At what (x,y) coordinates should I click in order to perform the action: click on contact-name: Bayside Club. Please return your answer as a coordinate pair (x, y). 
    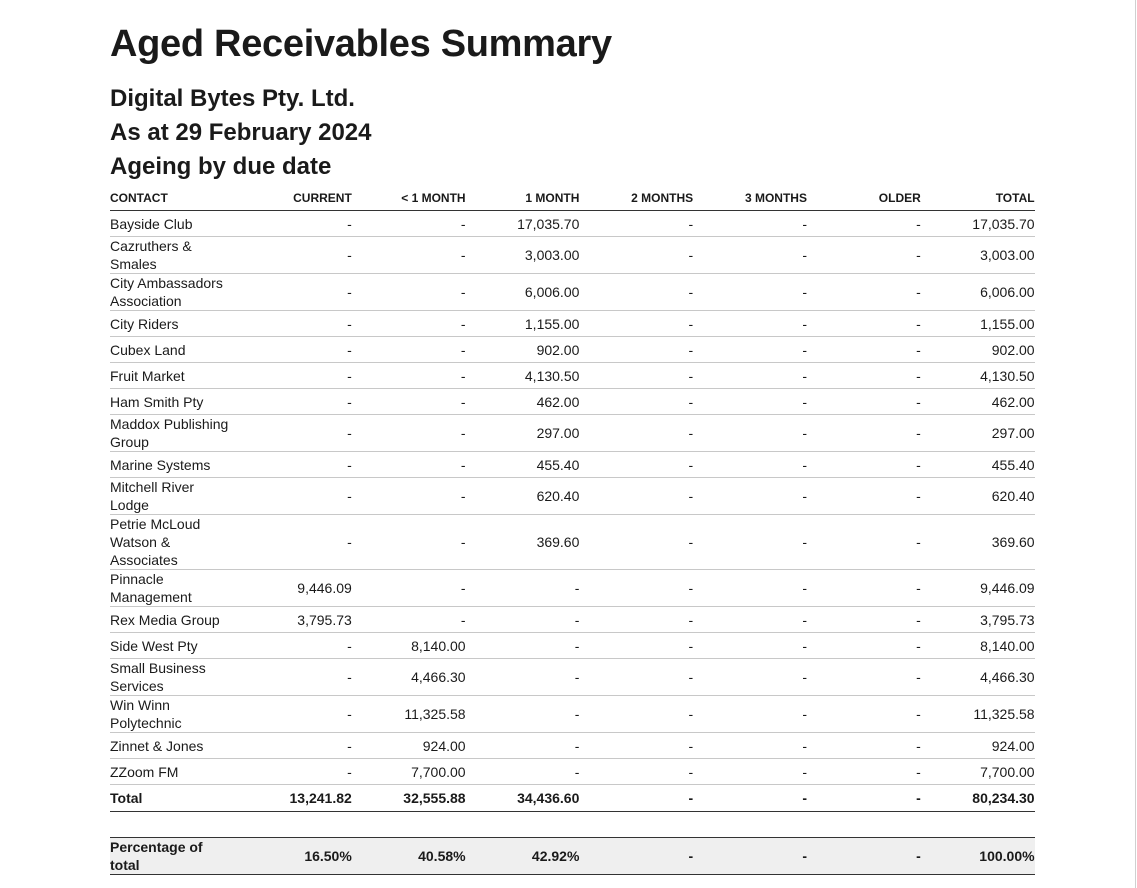
    Looking at the image, I should click on (174, 223).